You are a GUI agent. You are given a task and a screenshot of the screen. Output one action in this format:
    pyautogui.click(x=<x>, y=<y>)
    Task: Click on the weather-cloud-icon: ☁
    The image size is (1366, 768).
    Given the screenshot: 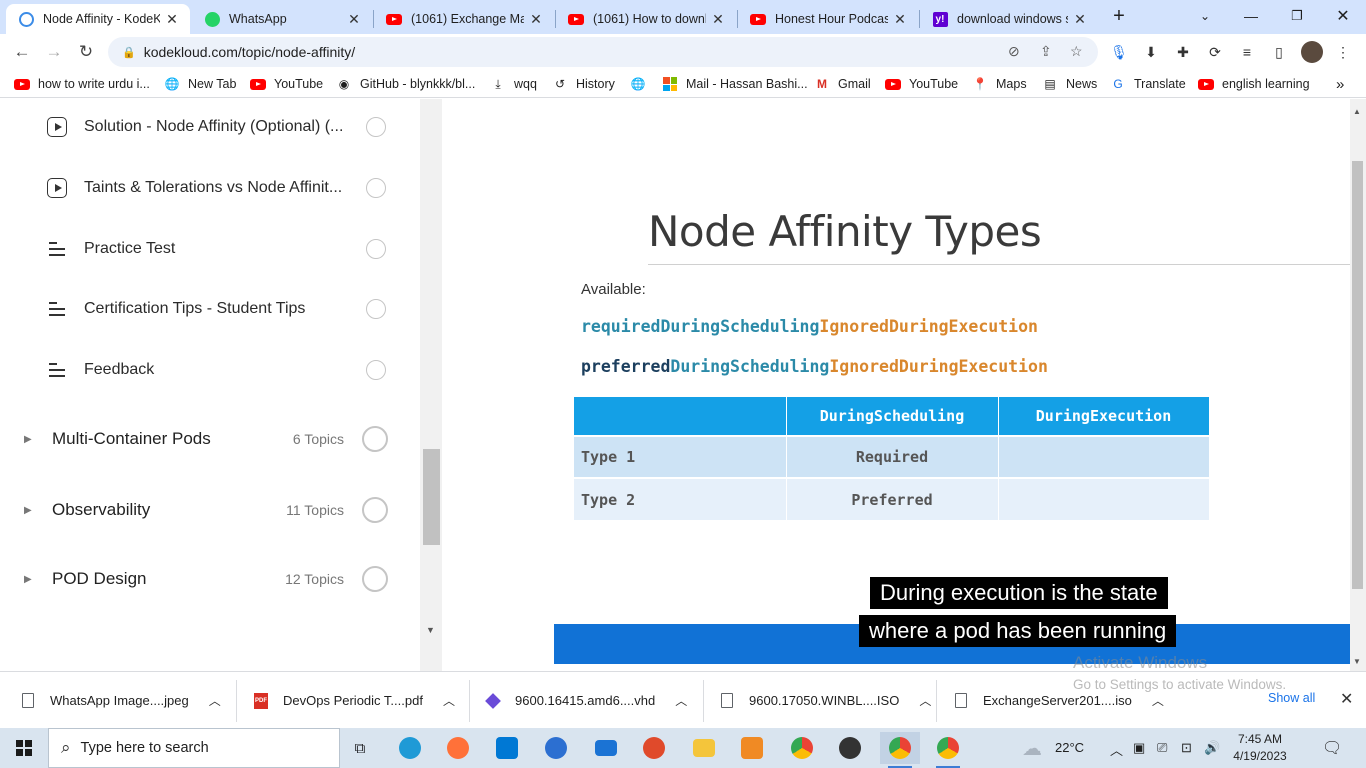 What is the action you would take?
    pyautogui.click(x=1032, y=748)
    